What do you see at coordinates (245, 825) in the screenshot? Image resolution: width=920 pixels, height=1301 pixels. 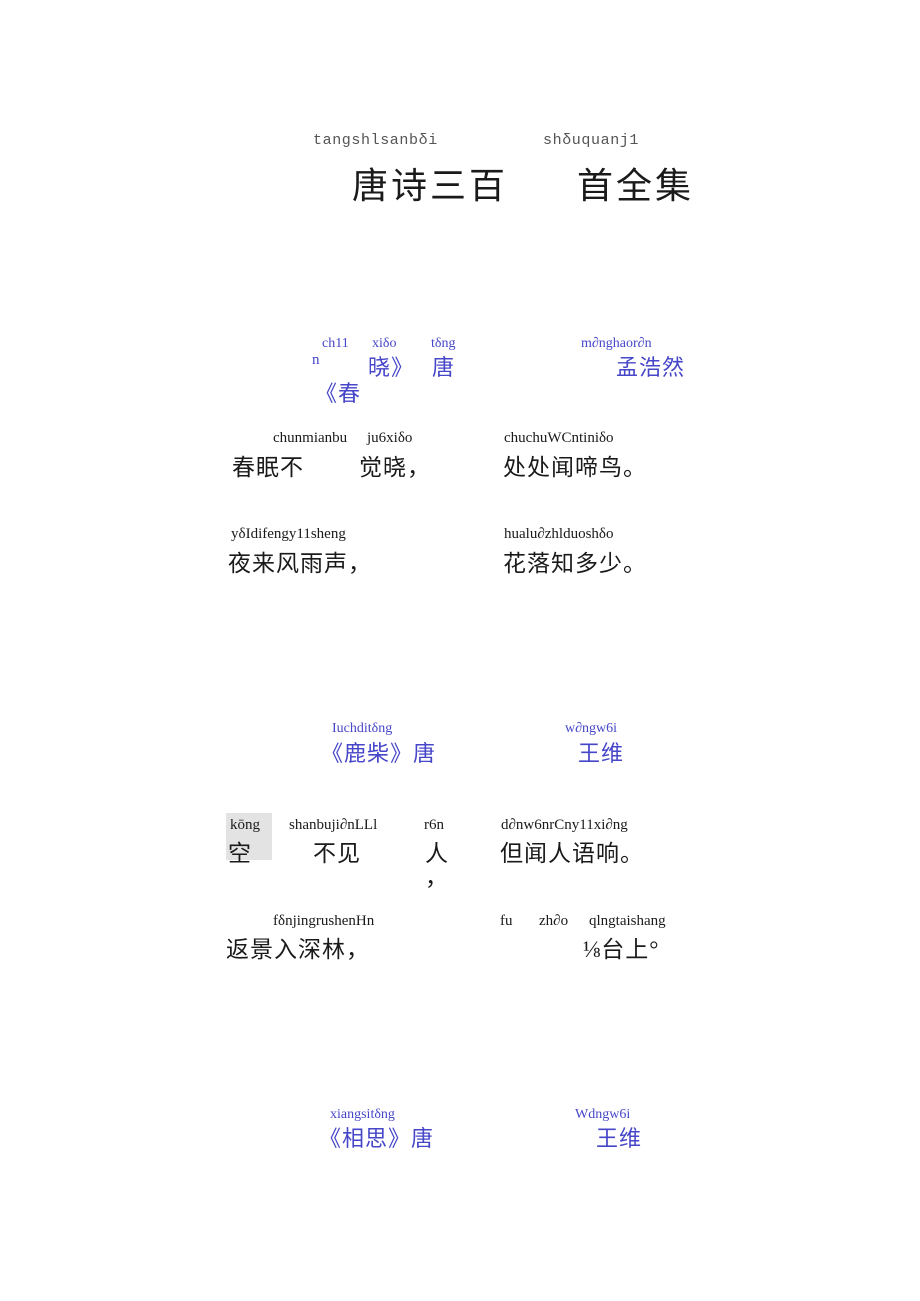 I see `poem2-line1-hl-pinyin: kōng` at bounding box center [245, 825].